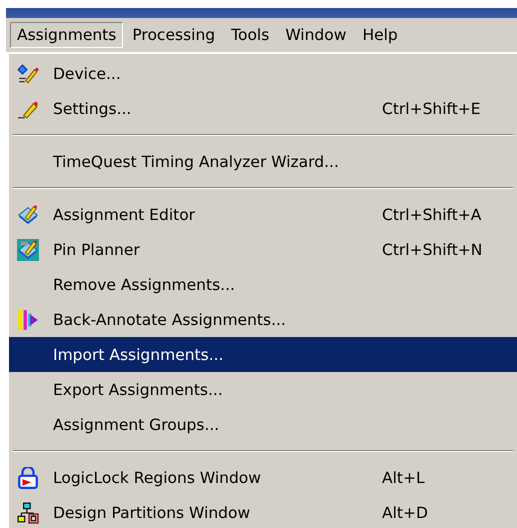 The image size is (517, 528). I want to click on menu-item: Pin Planner Ctrl+Shift+N, so click(263, 249).